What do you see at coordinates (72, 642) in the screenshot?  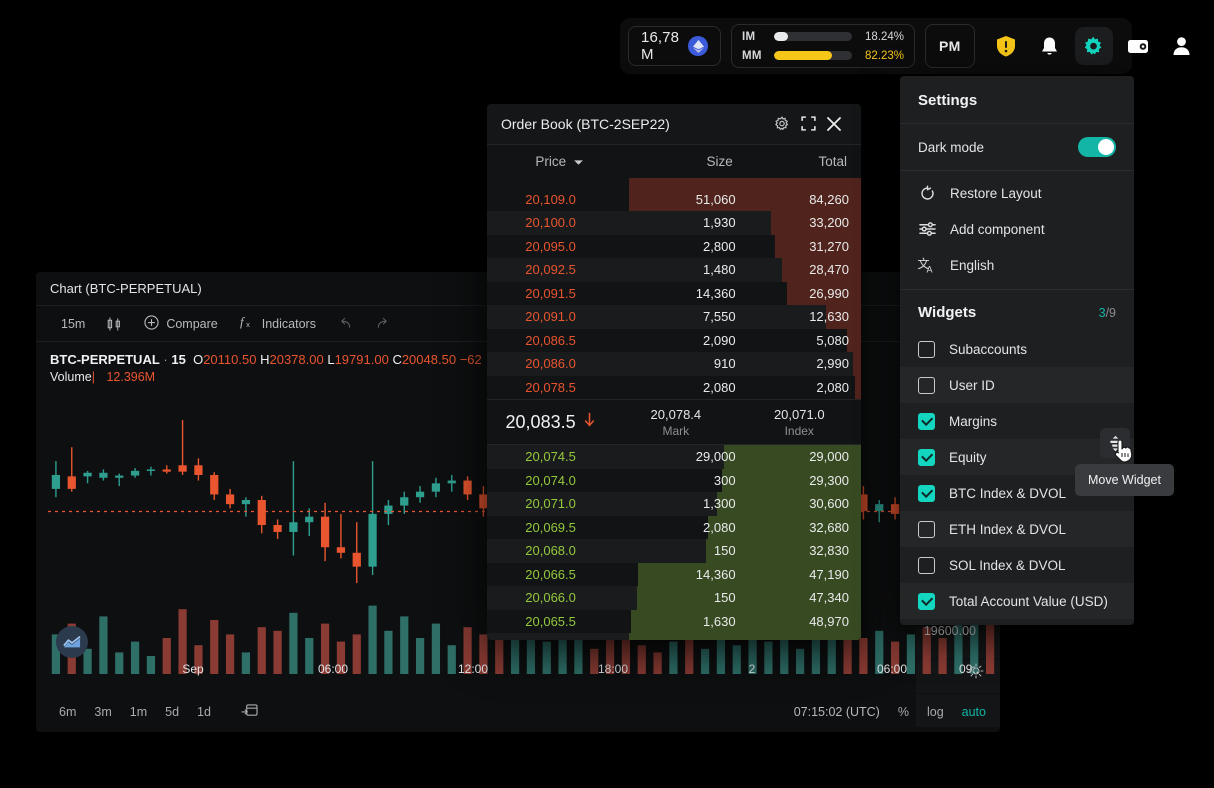 I see `chart-indicator-badge` at bounding box center [72, 642].